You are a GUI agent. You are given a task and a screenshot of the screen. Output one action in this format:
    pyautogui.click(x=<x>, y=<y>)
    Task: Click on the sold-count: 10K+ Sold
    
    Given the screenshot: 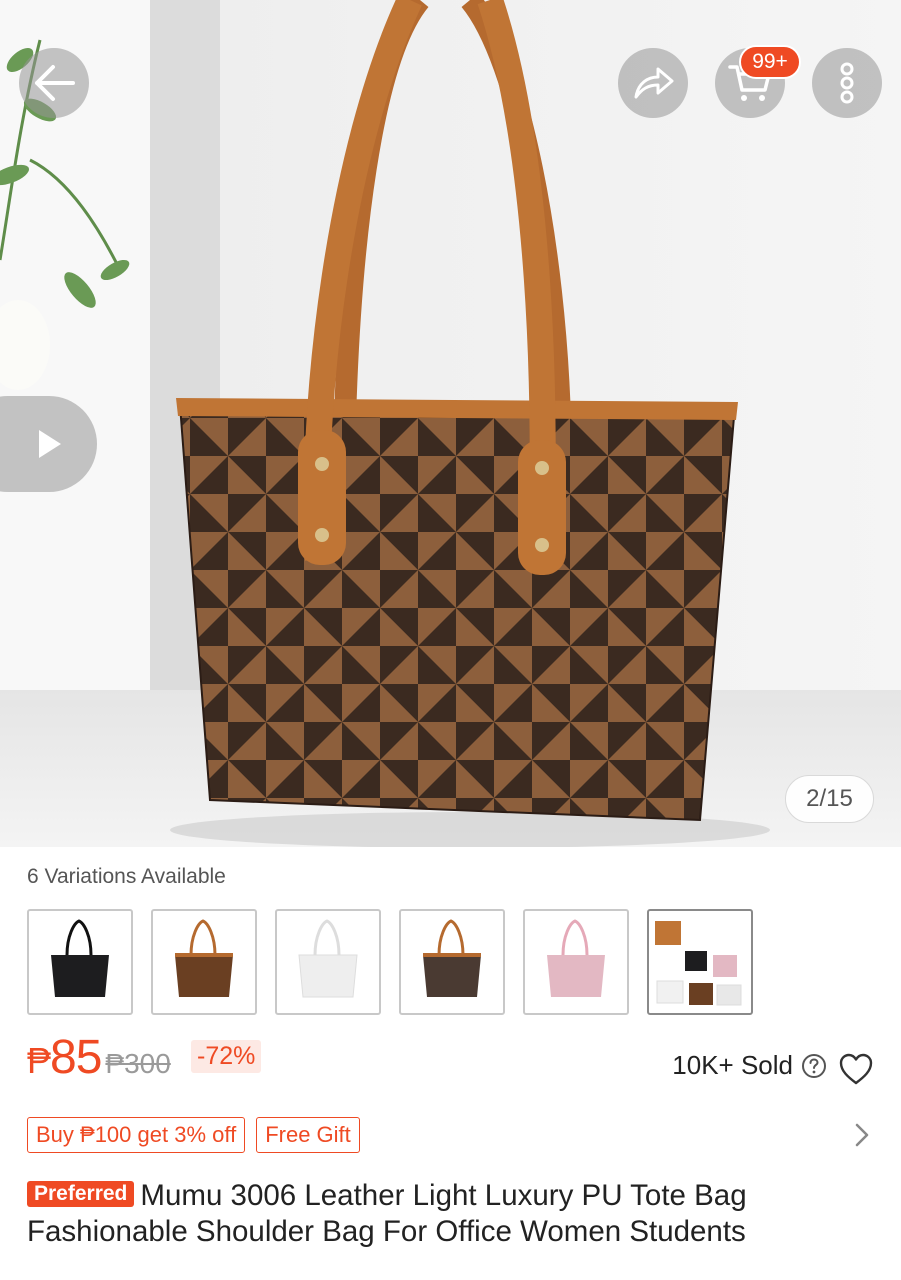 What is the action you would take?
    pyautogui.click(x=749, y=1065)
    